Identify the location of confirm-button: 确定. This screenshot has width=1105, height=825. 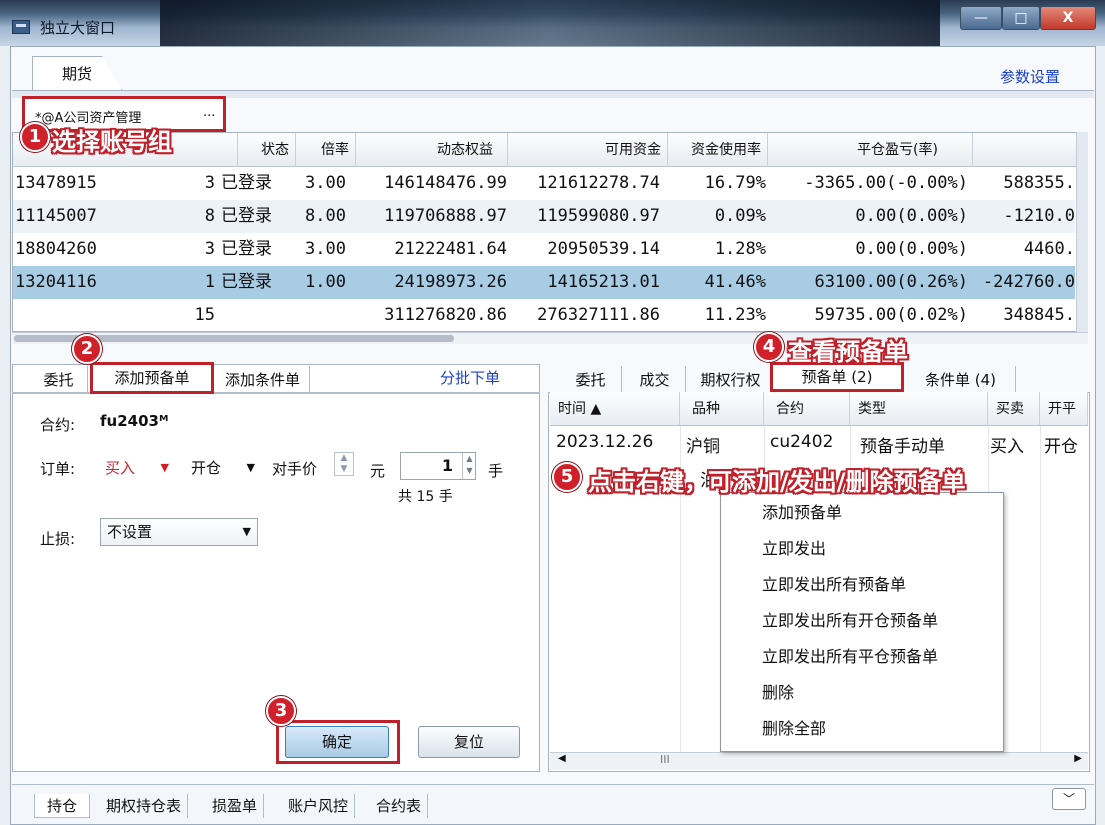
(337, 742).